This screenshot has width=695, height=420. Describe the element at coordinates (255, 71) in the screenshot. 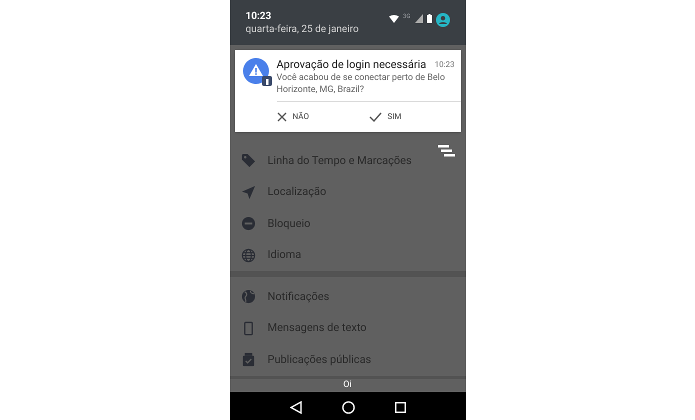

I see `warning-icon` at that location.